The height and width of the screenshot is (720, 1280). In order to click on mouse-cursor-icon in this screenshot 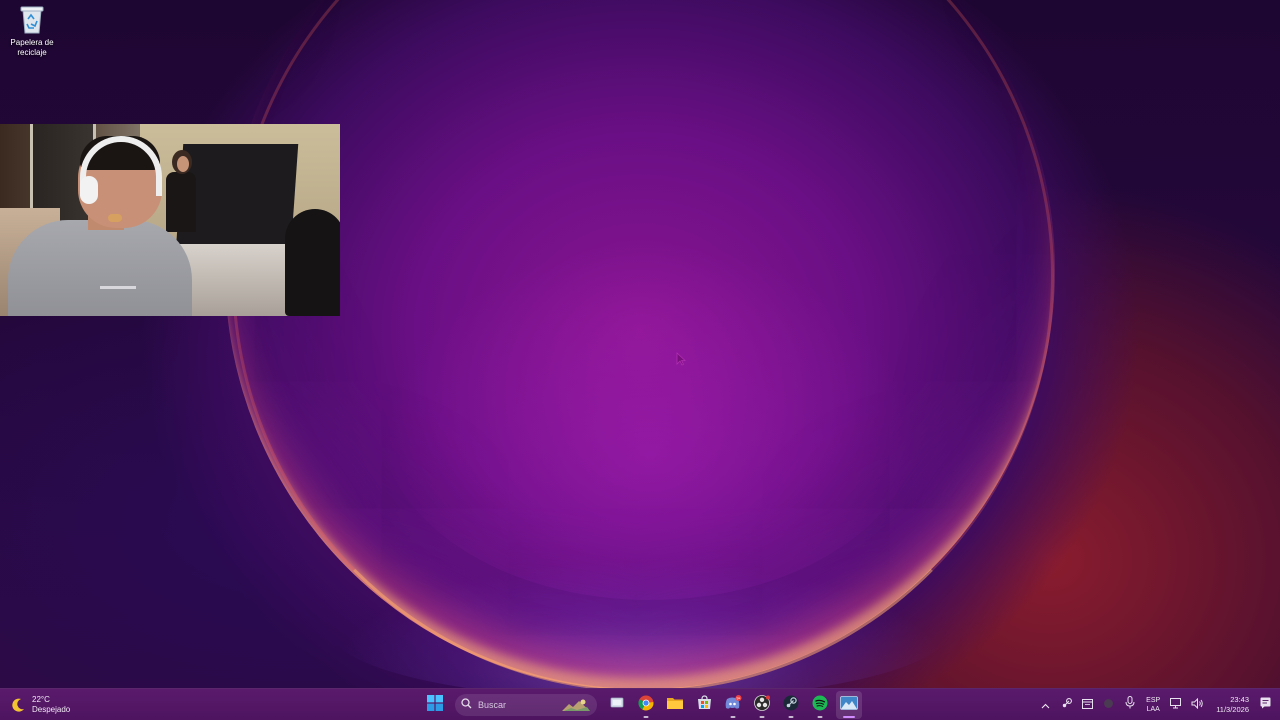, I will do `click(681, 359)`.